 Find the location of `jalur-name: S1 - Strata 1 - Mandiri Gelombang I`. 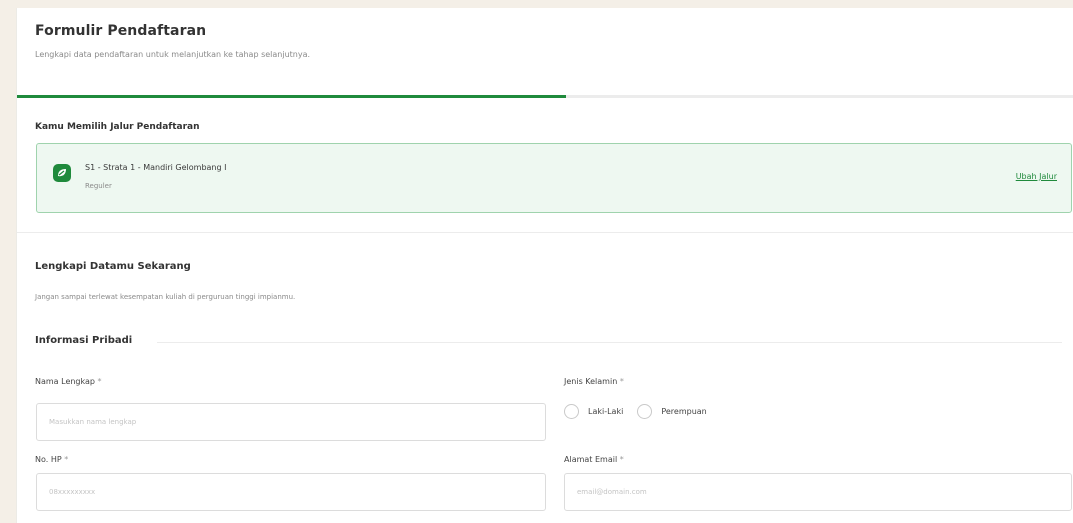

jalur-name: S1 - Strata 1 - Mandiri Gelombang I is located at coordinates (156, 167).